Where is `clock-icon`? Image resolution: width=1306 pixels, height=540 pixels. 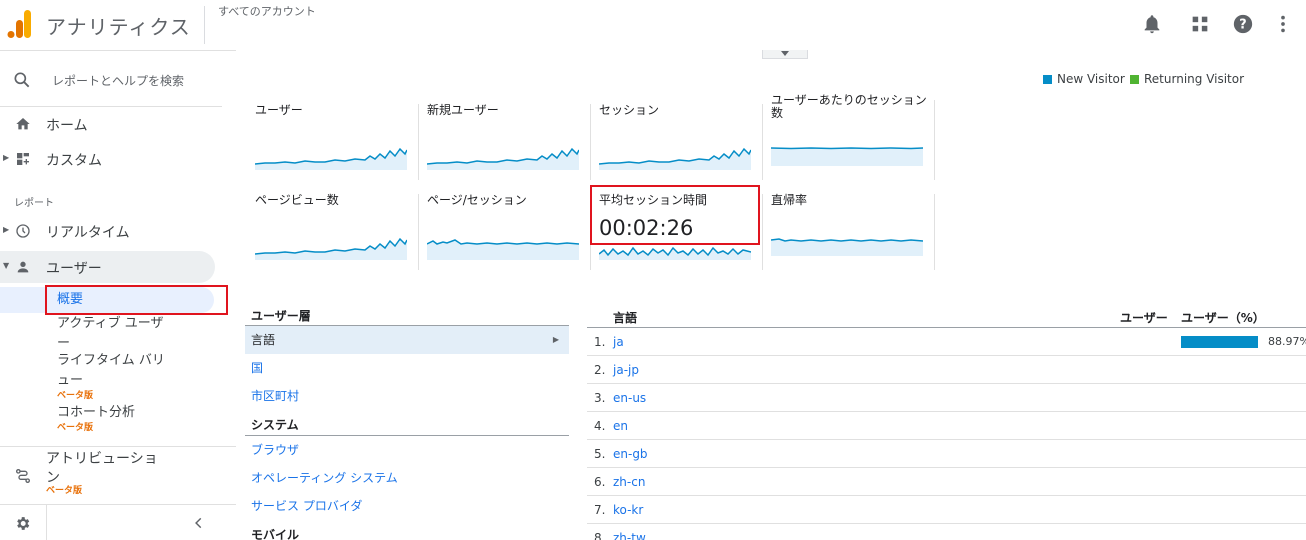 clock-icon is located at coordinates (23, 231).